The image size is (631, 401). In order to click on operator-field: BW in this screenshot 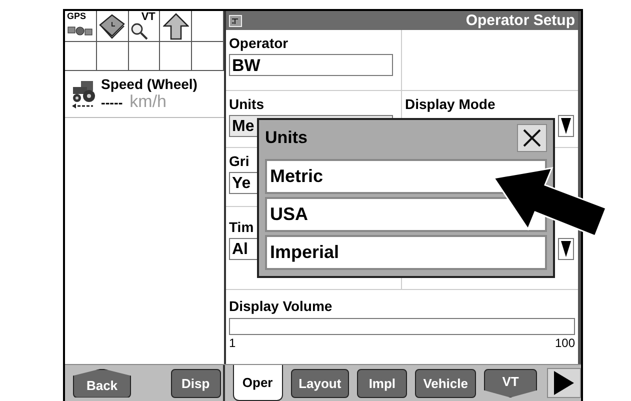, I will do `click(311, 65)`.